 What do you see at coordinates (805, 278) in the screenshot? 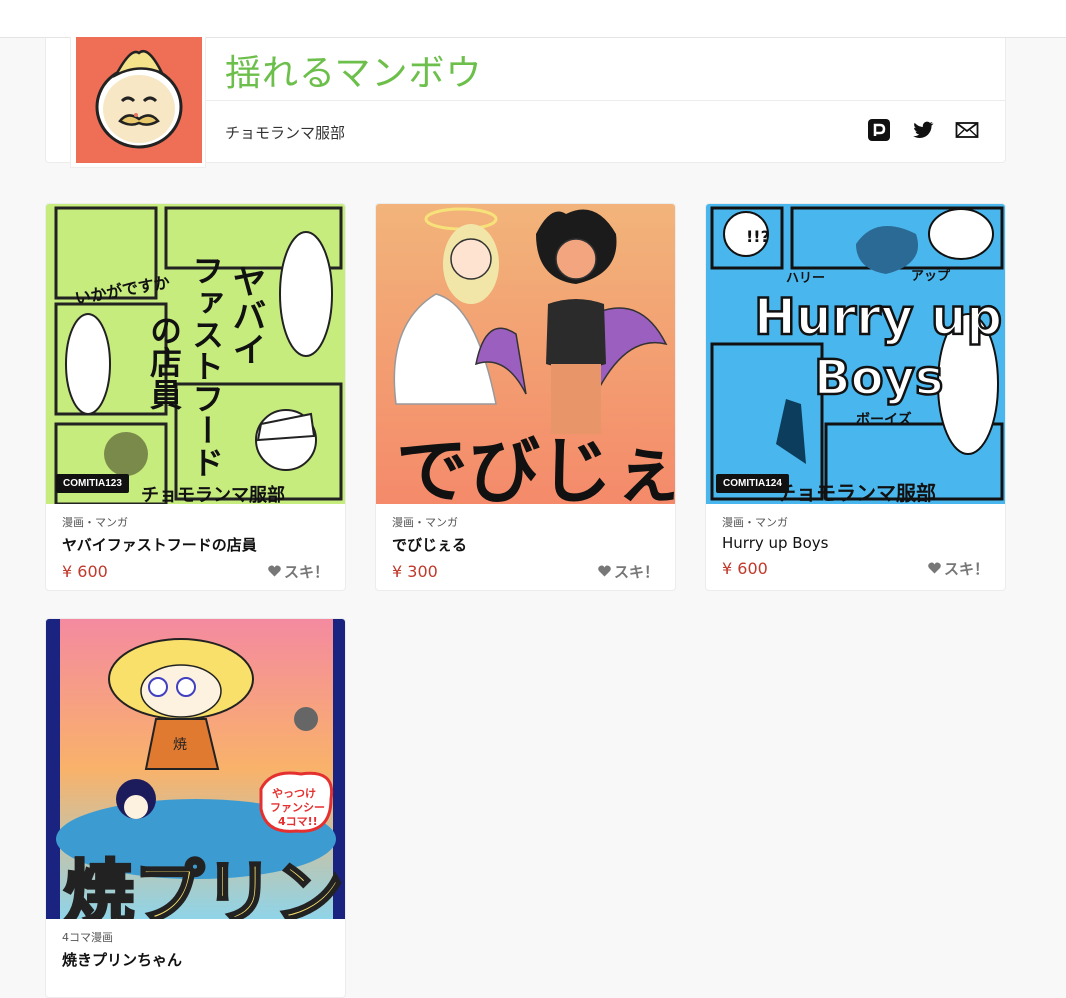
I see `cover-ruby-hurry: ハリー` at bounding box center [805, 278].